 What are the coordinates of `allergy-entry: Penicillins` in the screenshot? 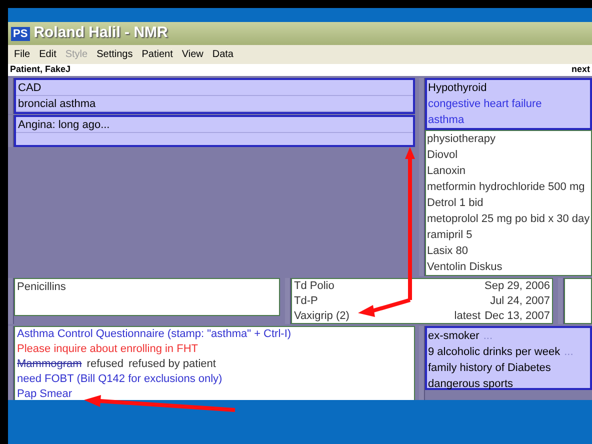 It's located at (147, 287).